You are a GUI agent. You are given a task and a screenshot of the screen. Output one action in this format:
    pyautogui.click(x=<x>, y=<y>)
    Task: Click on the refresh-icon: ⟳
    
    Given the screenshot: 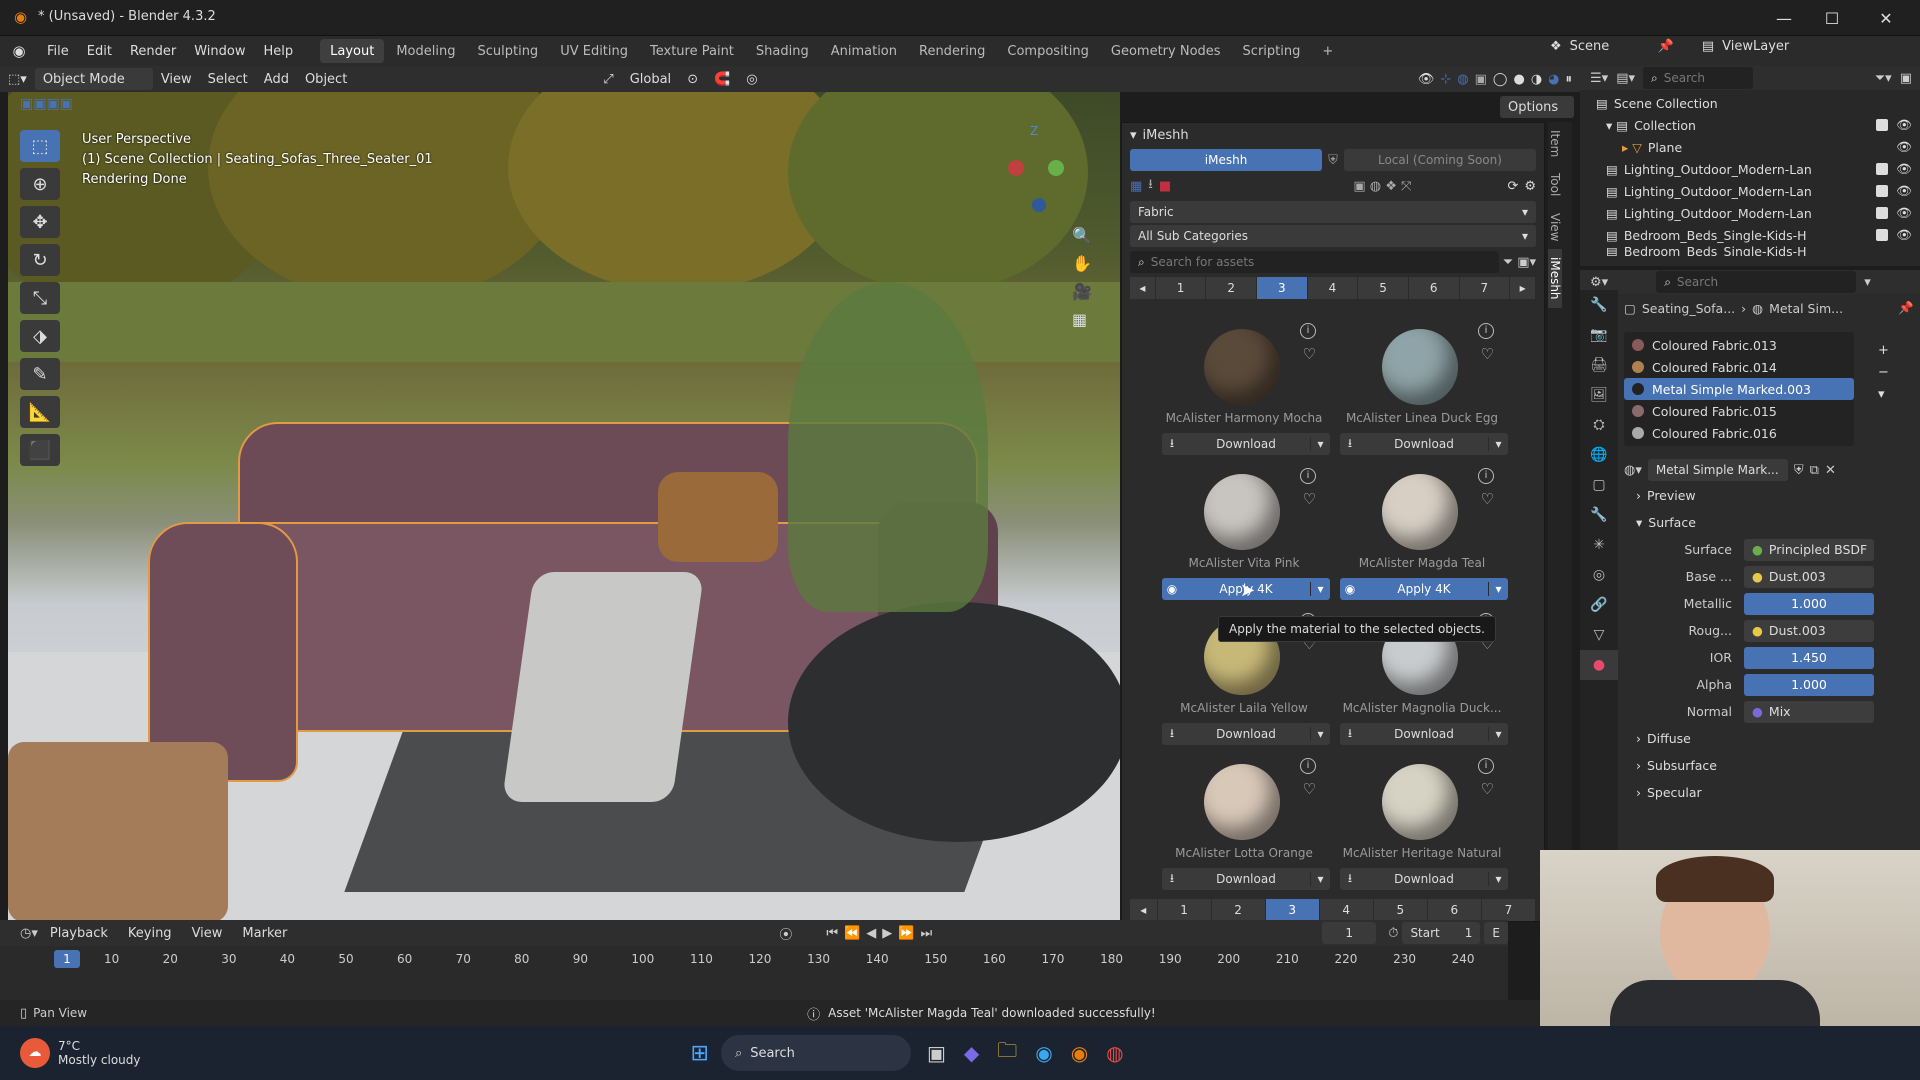 What is the action you would take?
    pyautogui.click(x=1512, y=186)
    